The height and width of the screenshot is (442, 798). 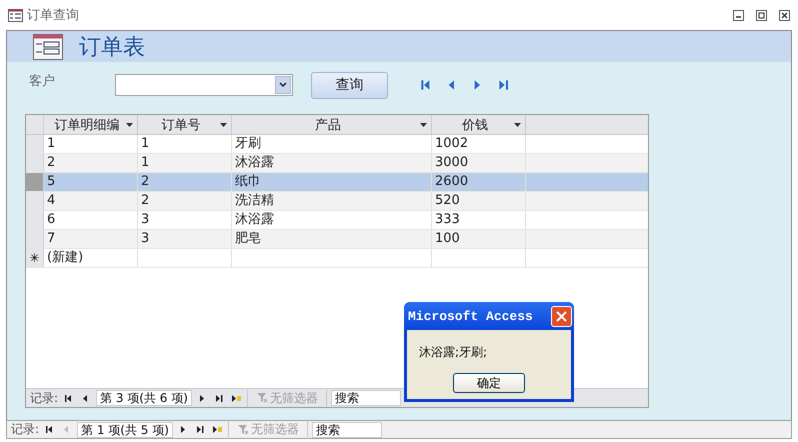 I want to click on restore-icon, so click(x=761, y=15).